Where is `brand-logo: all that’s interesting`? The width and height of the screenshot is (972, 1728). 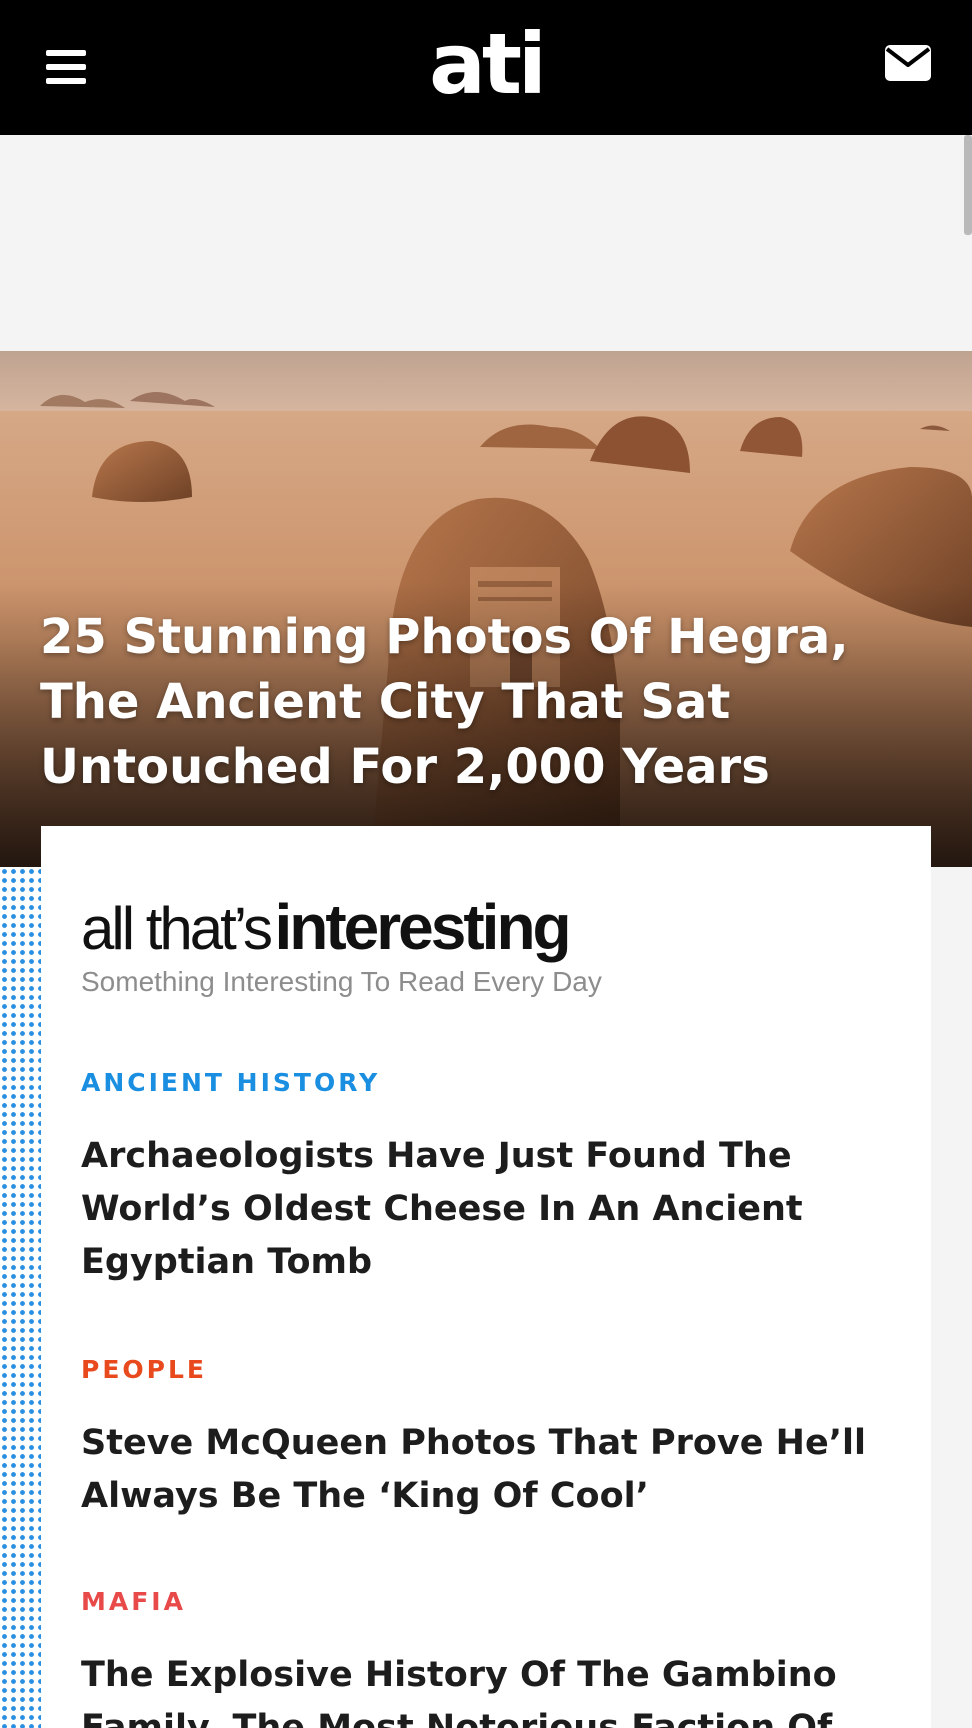
brand-logo: all that’s interesting is located at coordinates (326, 927).